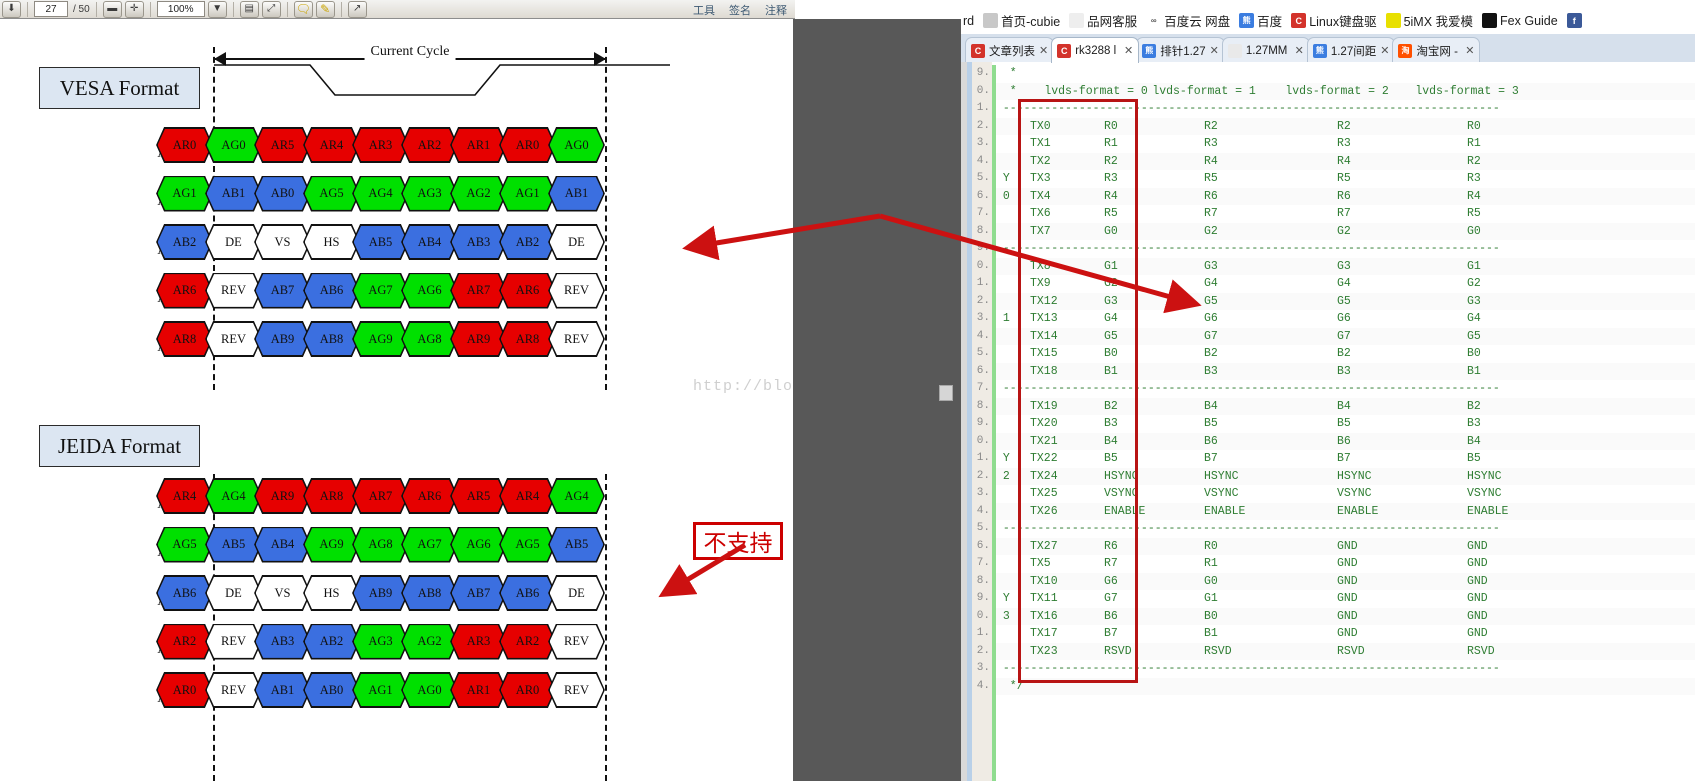 The height and width of the screenshot is (781, 1695). I want to click on waveform-cell: AR4, so click(527, 496).